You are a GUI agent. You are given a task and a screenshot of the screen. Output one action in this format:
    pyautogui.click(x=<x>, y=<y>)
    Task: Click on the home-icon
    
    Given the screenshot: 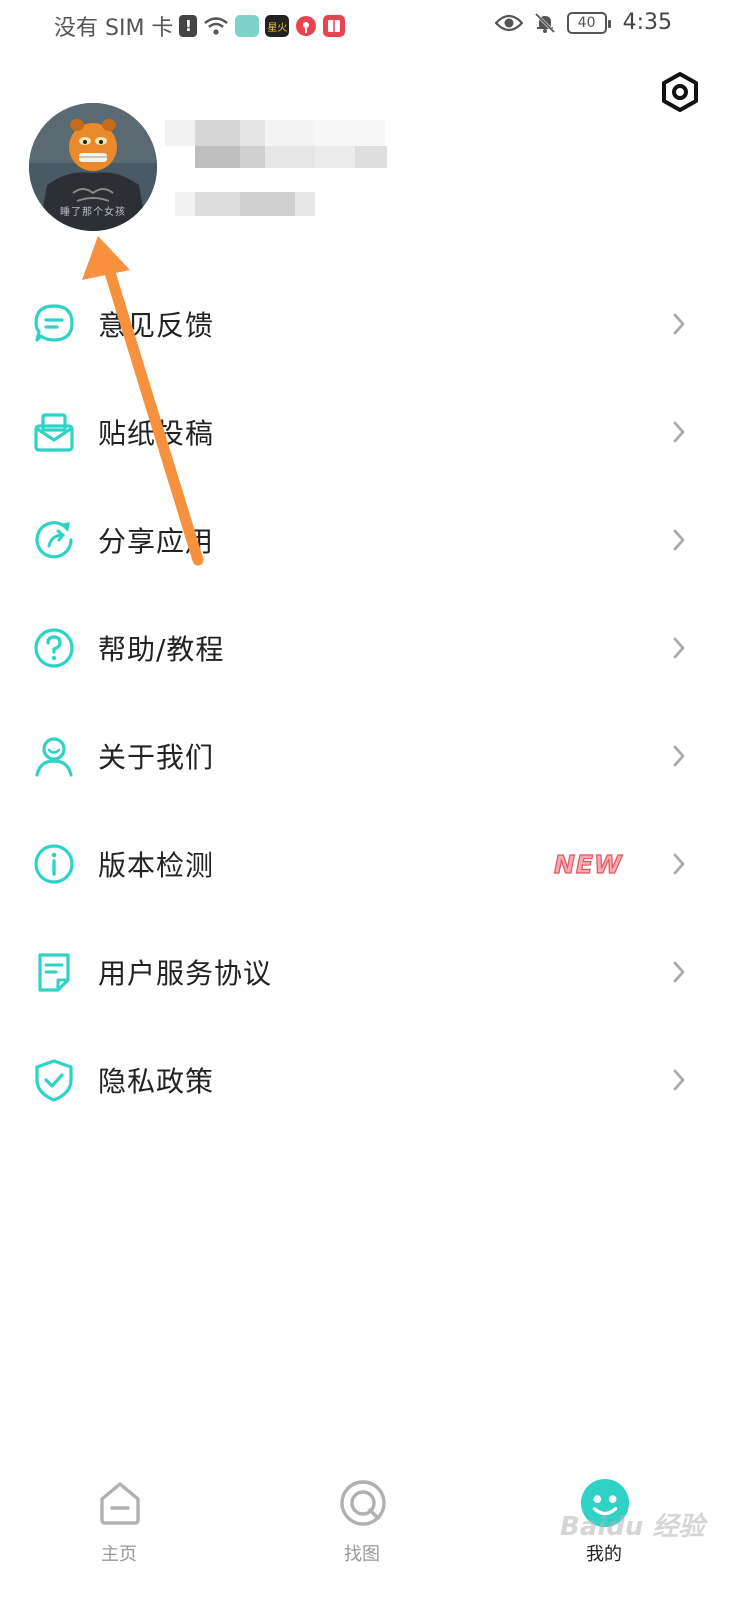 What is the action you would take?
    pyautogui.click(x=120, y=1503)
    